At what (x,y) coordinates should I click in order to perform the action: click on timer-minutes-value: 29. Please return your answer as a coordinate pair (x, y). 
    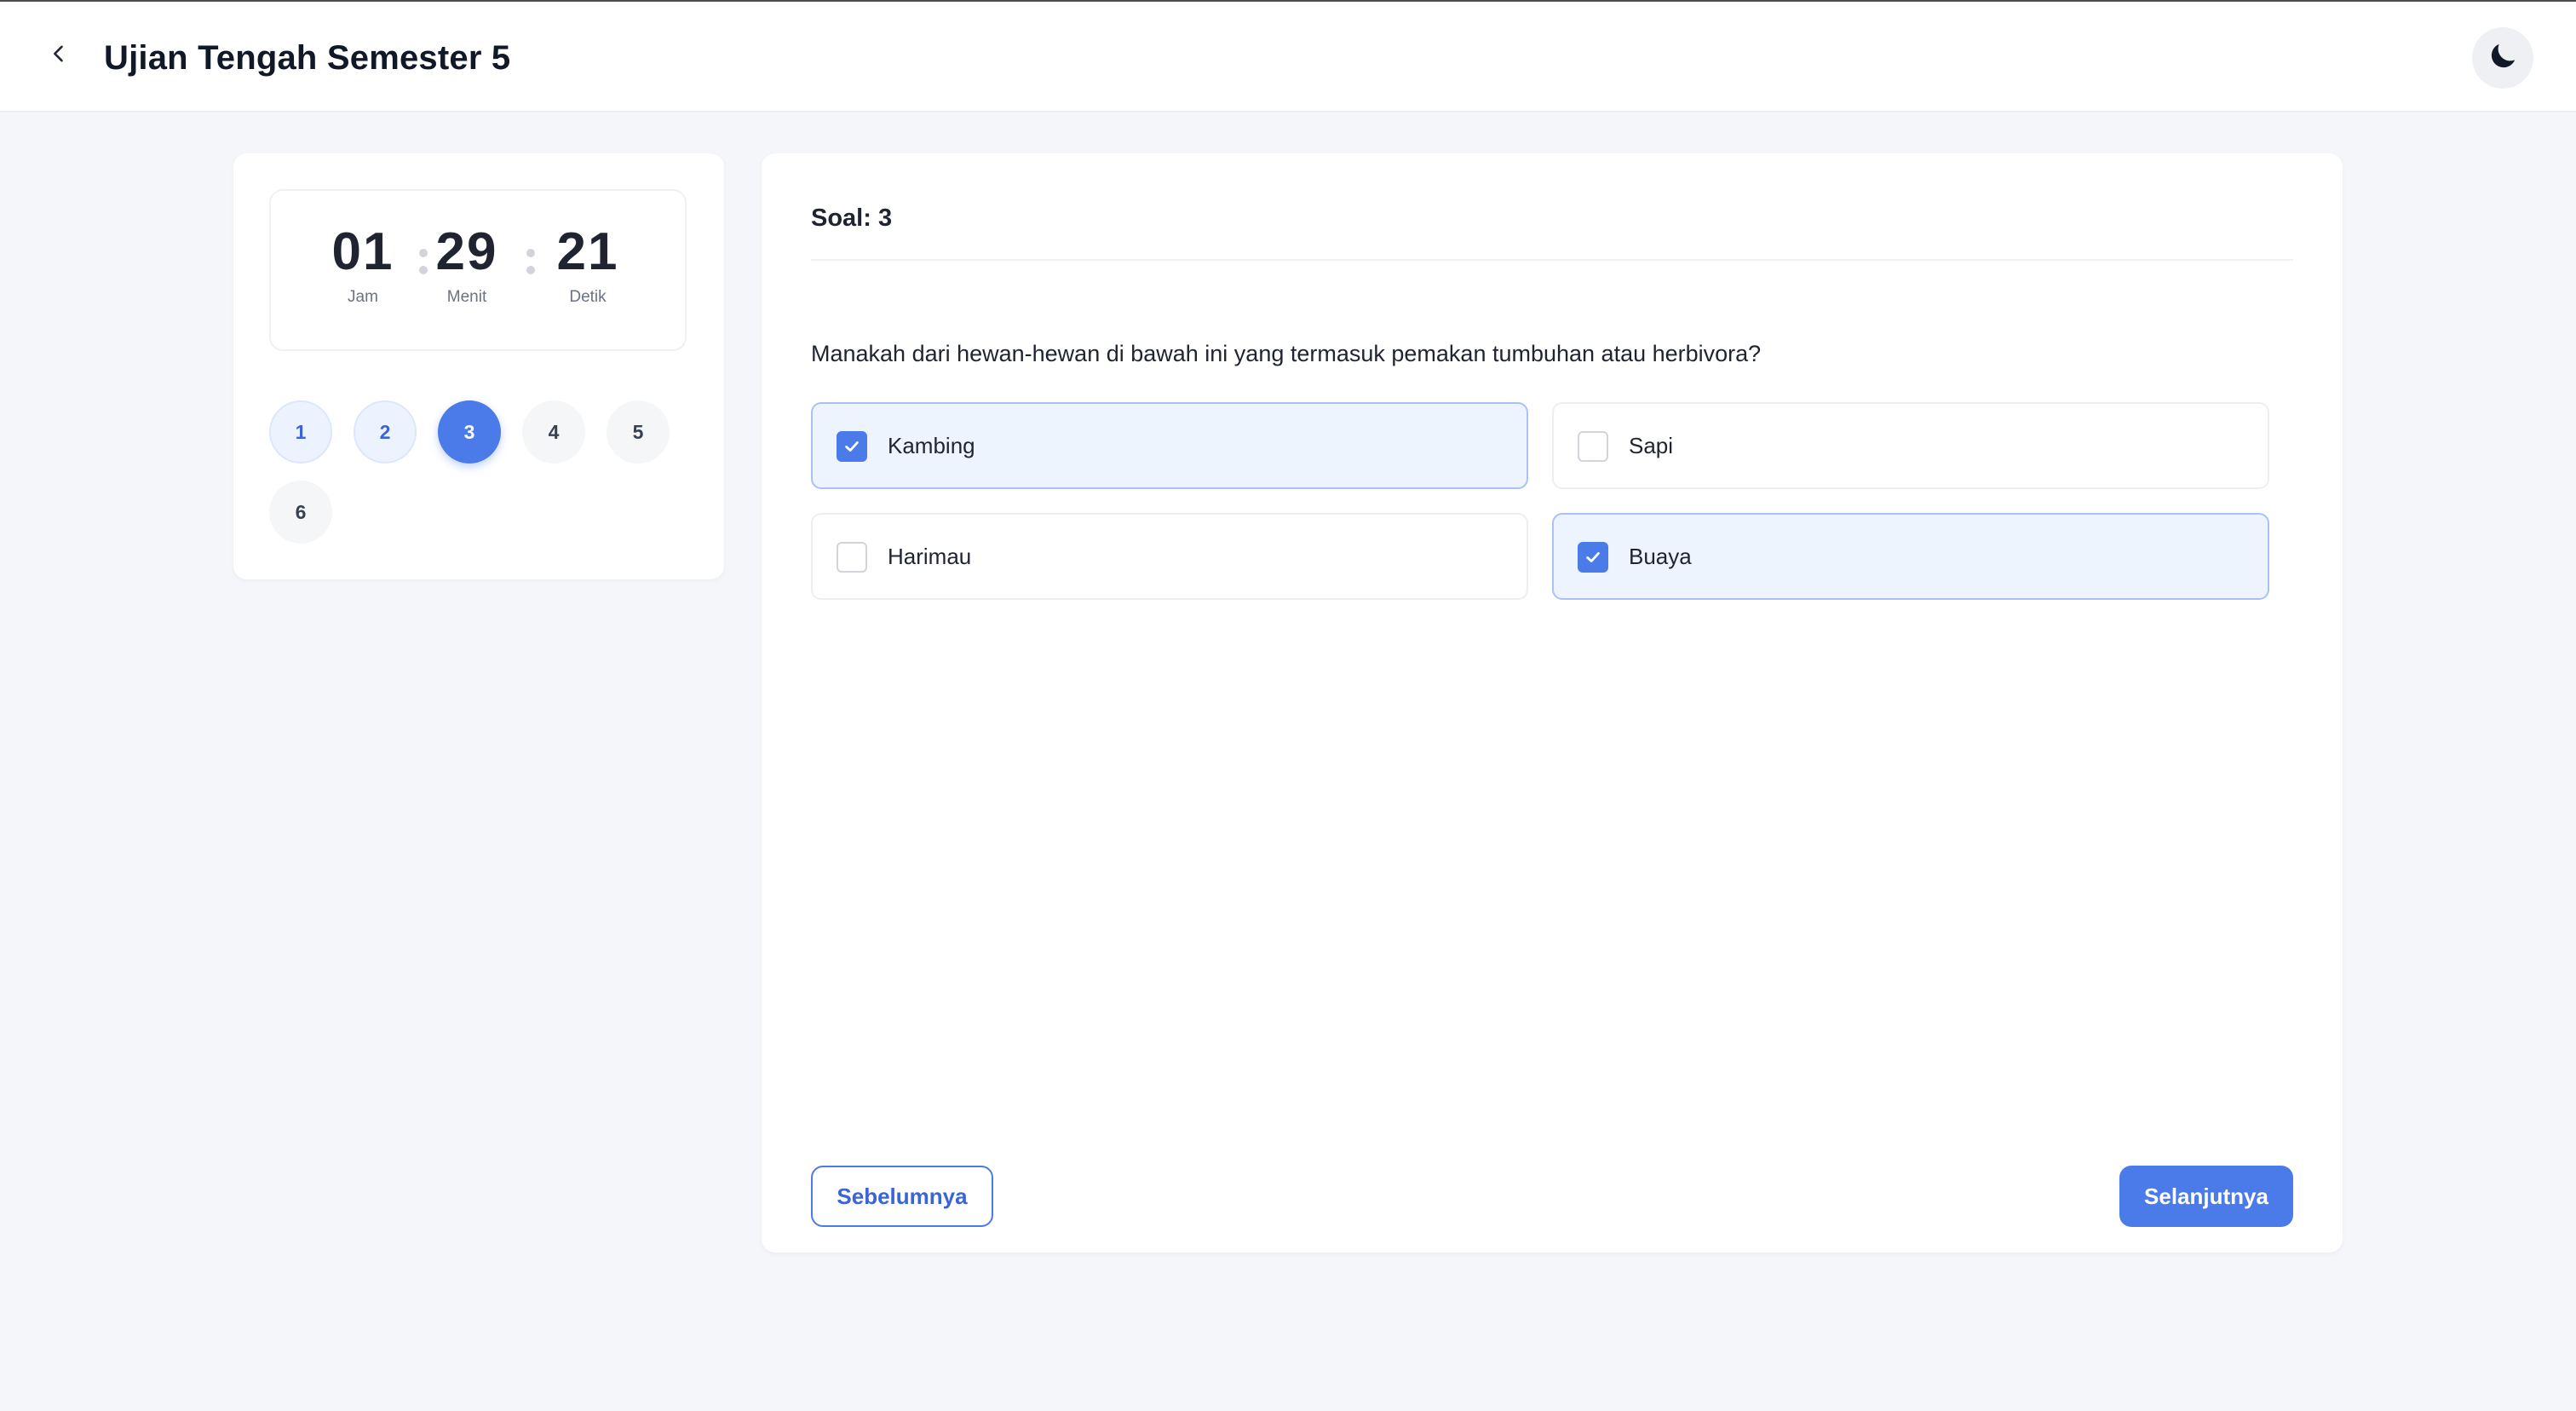
    Looking at the image, I should click on (467, 251).